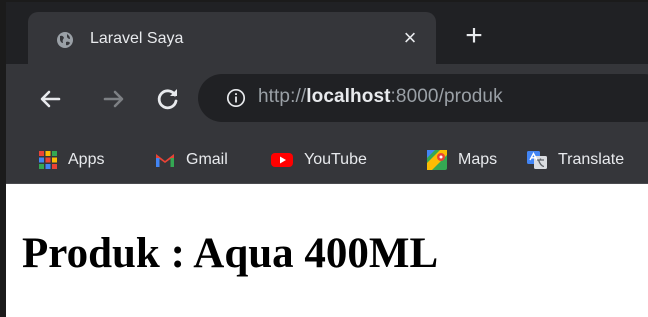 This screenshot has width=648, height=317. What do you see at coordinates (114, 99) in the screenshot?
I see `forward-icon` at bounding box center [114, 99].